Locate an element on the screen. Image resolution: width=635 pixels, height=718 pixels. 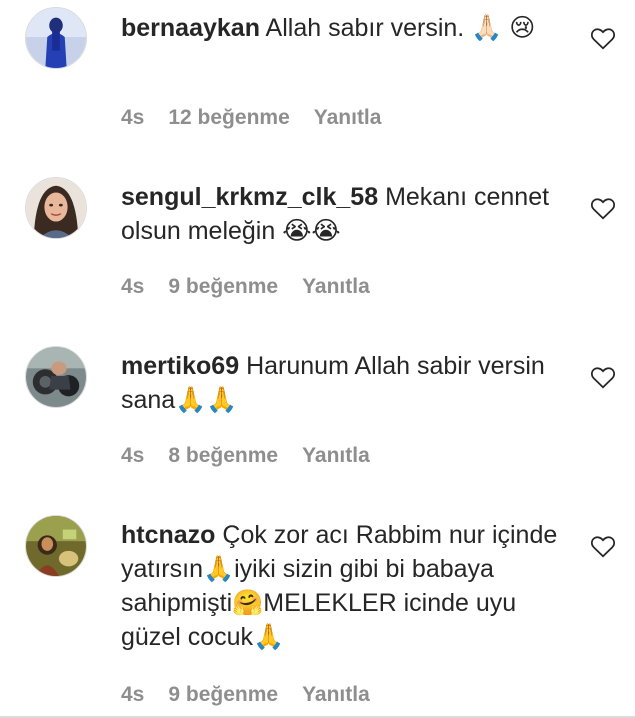
comment-username: mertiko69 is located at coordinates (180, 366).